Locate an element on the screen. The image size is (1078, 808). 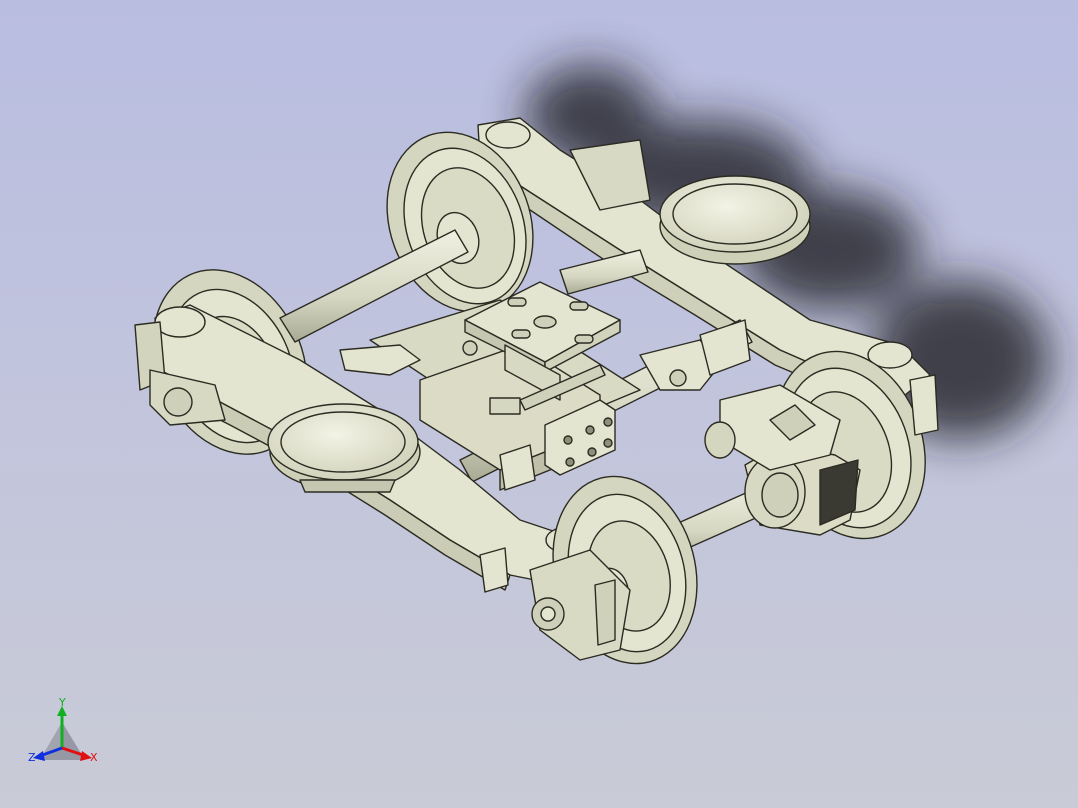
side-bearer-pad-back is located at coordinates (735, 220).